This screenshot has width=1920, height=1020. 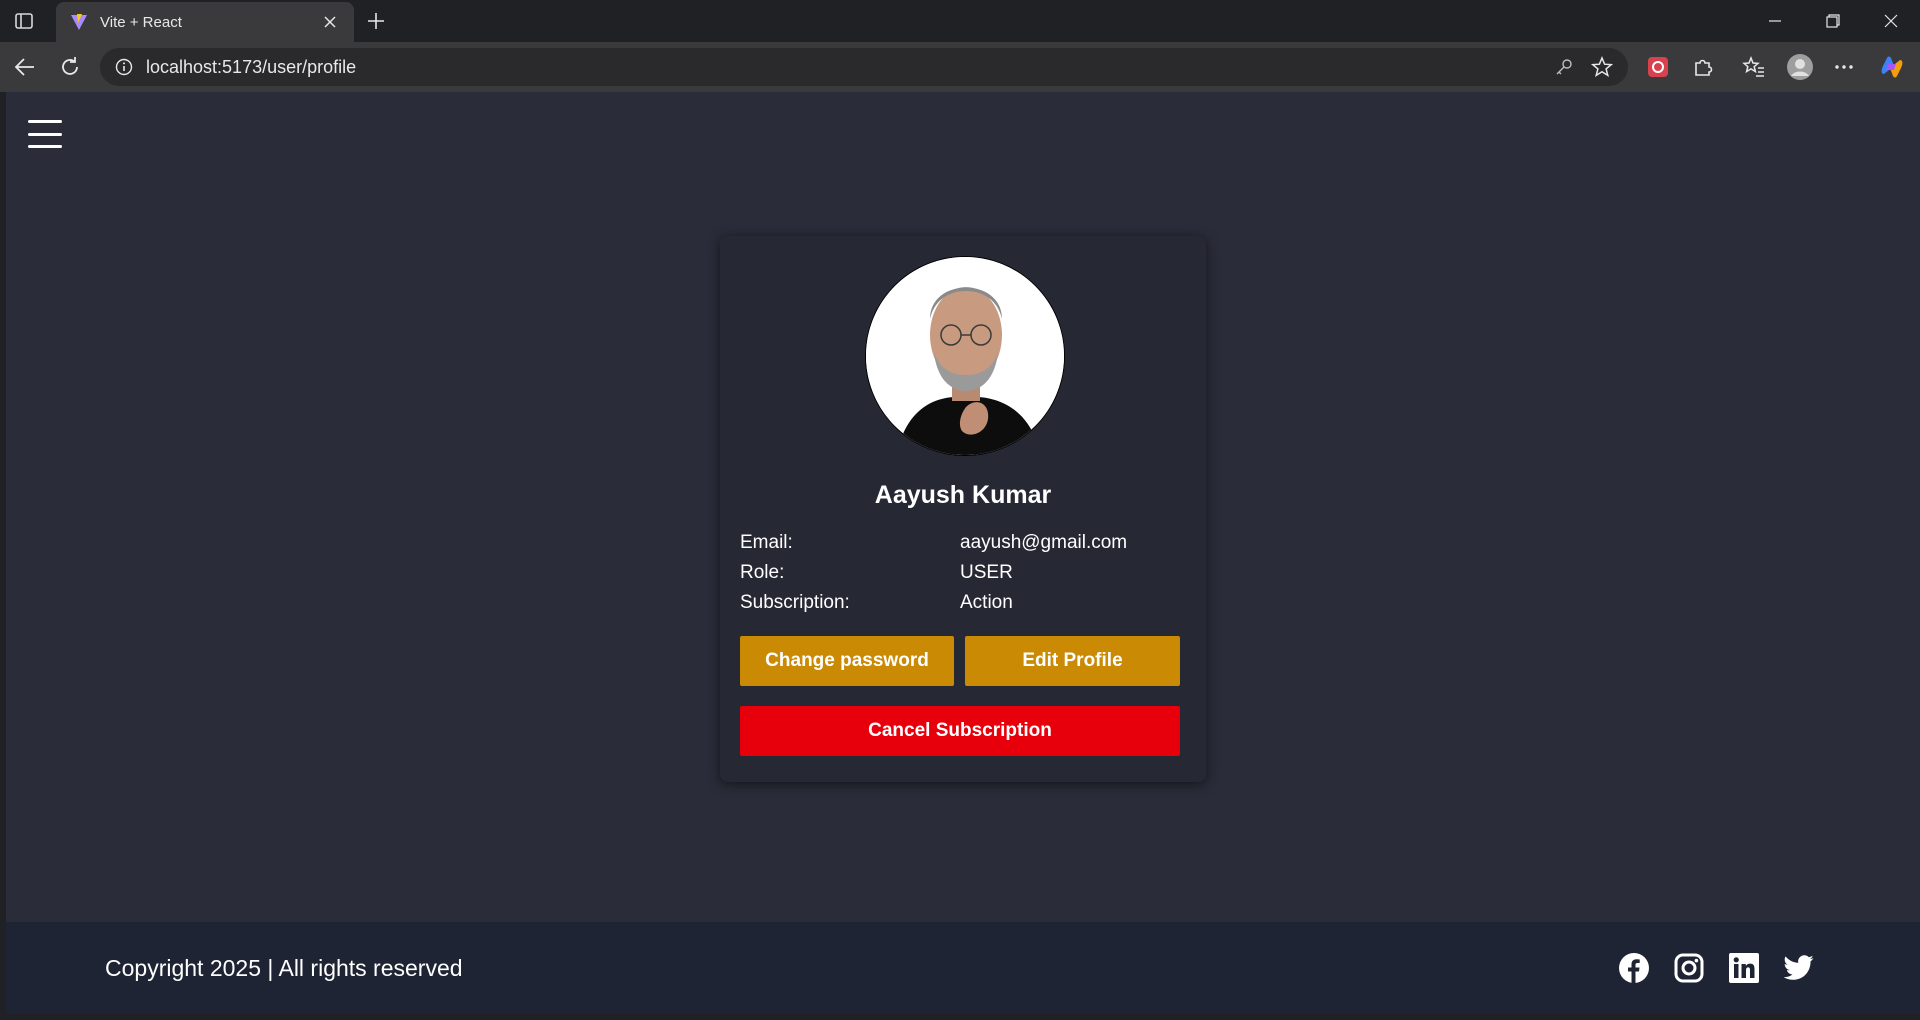 What do you see at coordinates (1799, 968) in the screenshot?
I see `twitter-icon` at bounding box center [1799, 968].